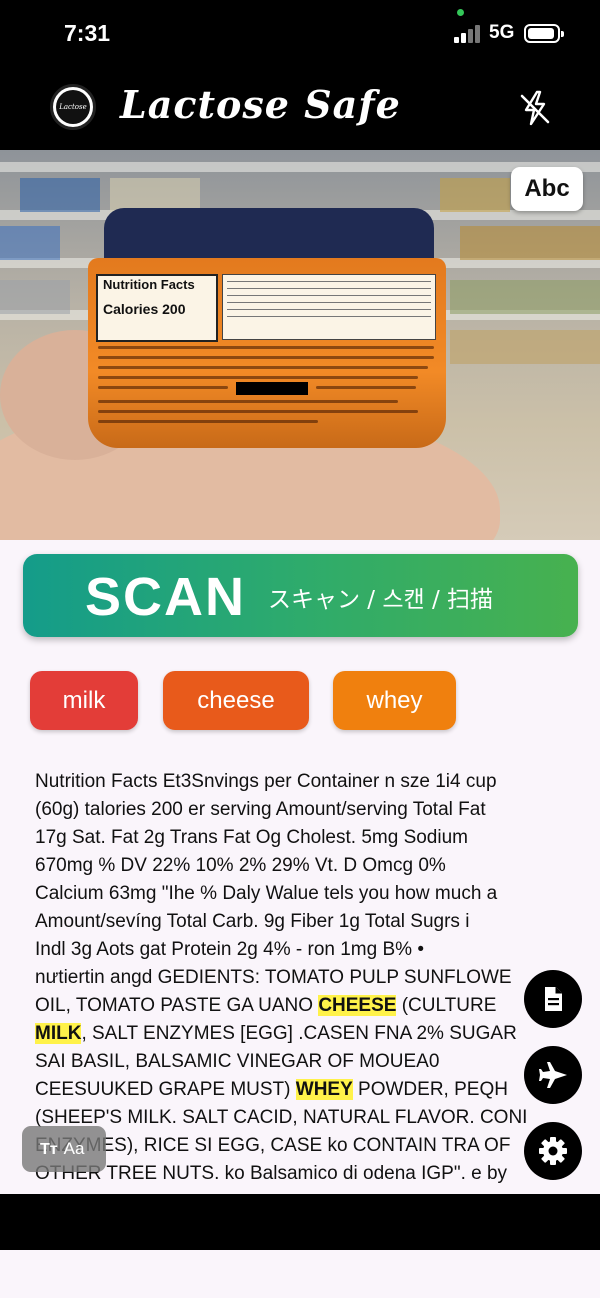  I want to click on ocr-segment: , SALT ENZYMES [EGG] .CASEN FNA 2% SUGAR, so click(299, 1033).